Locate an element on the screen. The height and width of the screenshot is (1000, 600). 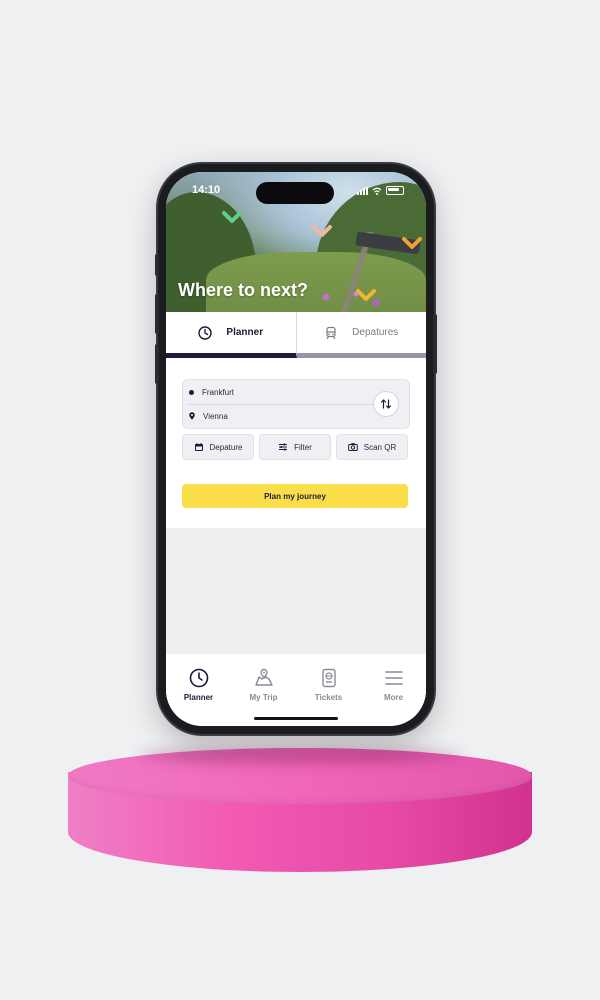
location-pin-icon is located at coordinates (192, 416).